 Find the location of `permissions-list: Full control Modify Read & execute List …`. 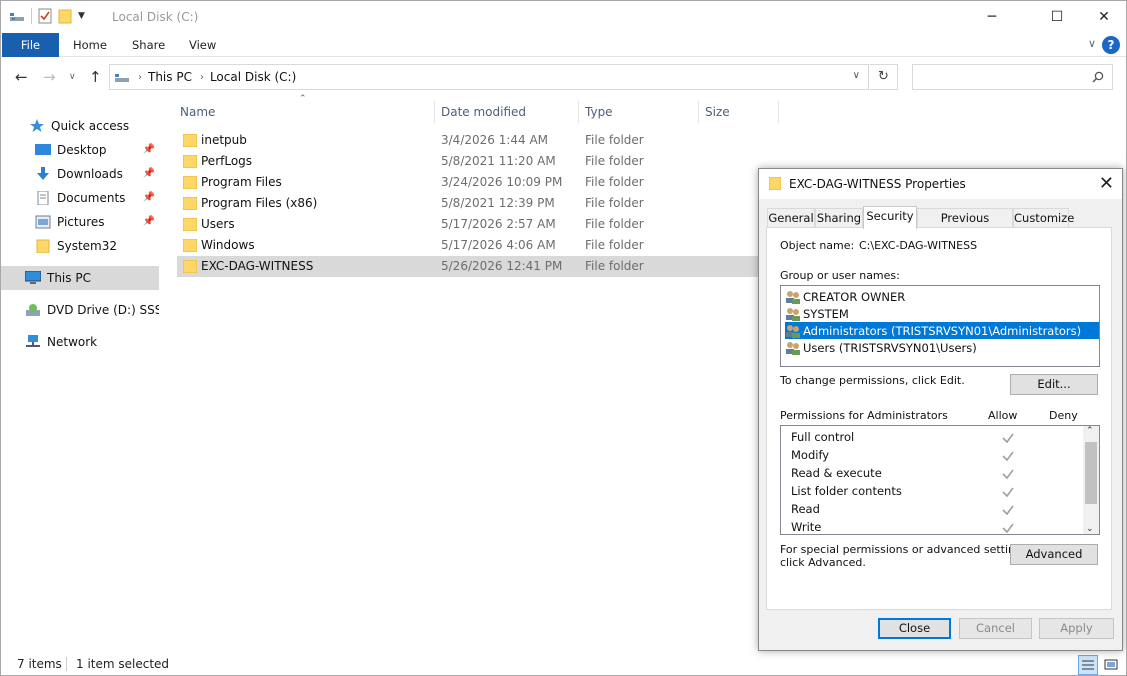

permissions-list: Full control Modify Read & execute List … is located at coordinates (940, 480).